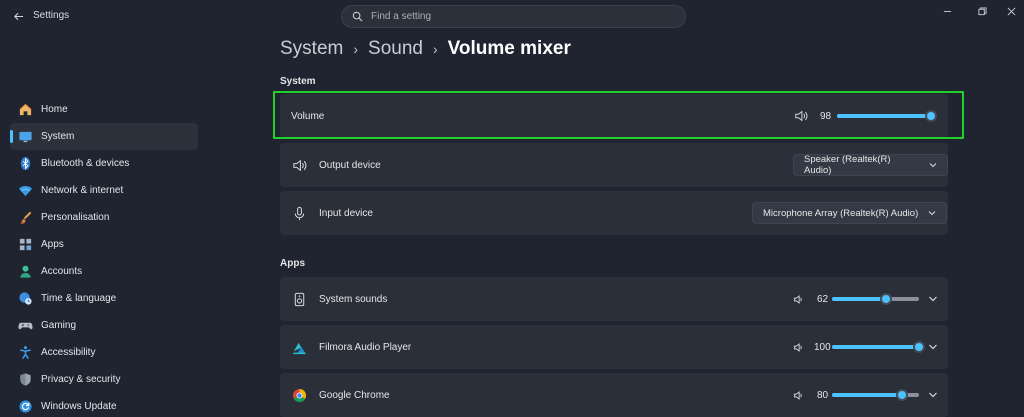 Image resolution: width=1024 pixels, height=417 pixels. What do you see at coordinates (356, 49) in the screenshot?
I see `chevron-right-icon: ›` at bounding box center [356, 49].